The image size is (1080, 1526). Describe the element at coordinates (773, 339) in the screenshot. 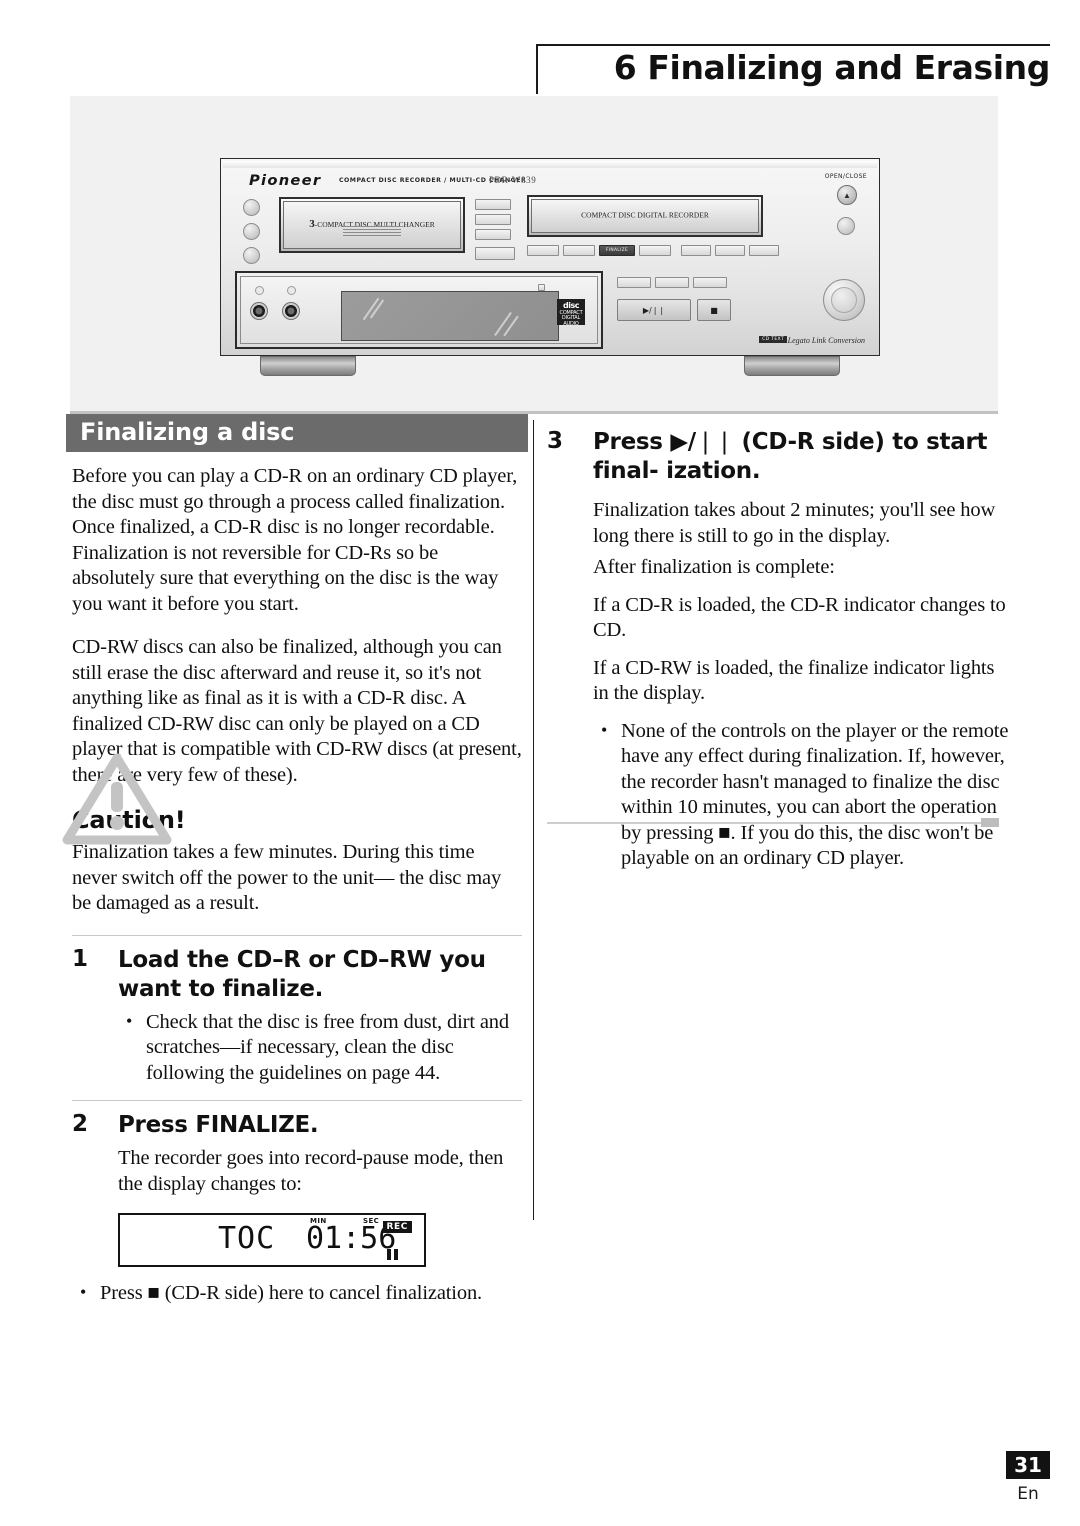

I see `cd-text-badge: CD TEXT` at that location.